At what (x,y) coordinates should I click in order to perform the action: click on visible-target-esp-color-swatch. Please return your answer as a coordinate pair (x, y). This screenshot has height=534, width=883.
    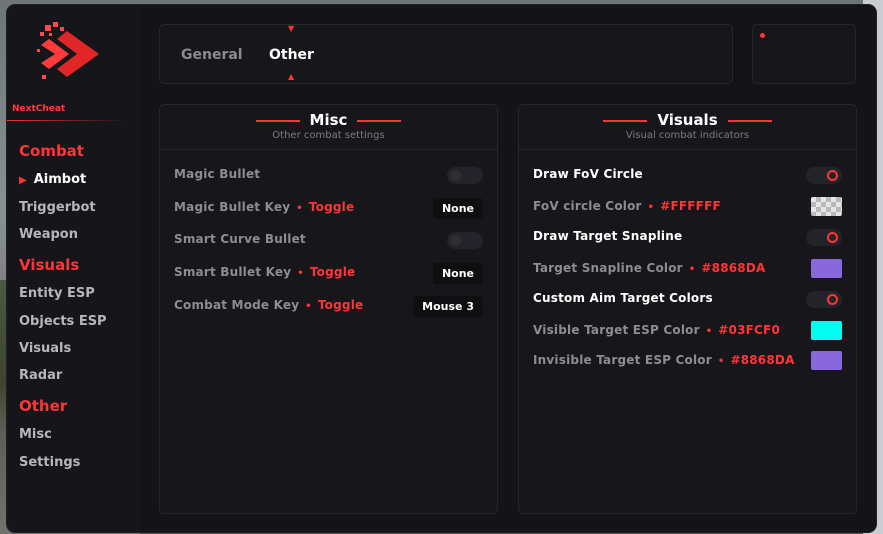
    Looking at the image, I should click on (826, 330).